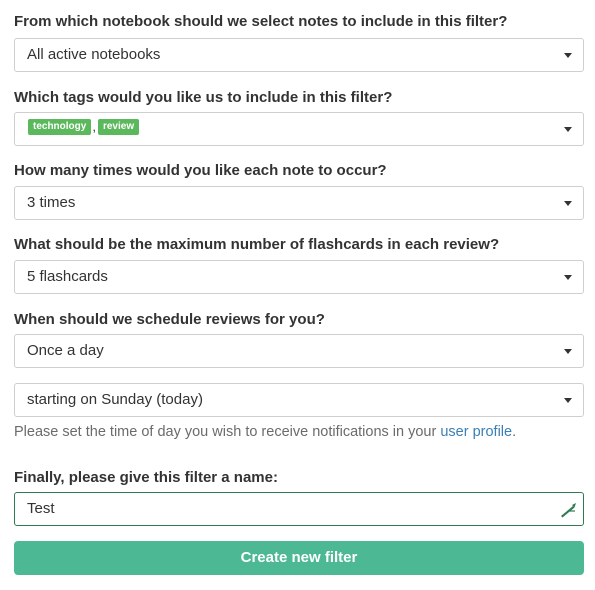  What do you see at coordinates (299, 400) in the screenshot?
I see `schedule-start-select: starting on Sunday (today)` at bounding box center [299, 400].